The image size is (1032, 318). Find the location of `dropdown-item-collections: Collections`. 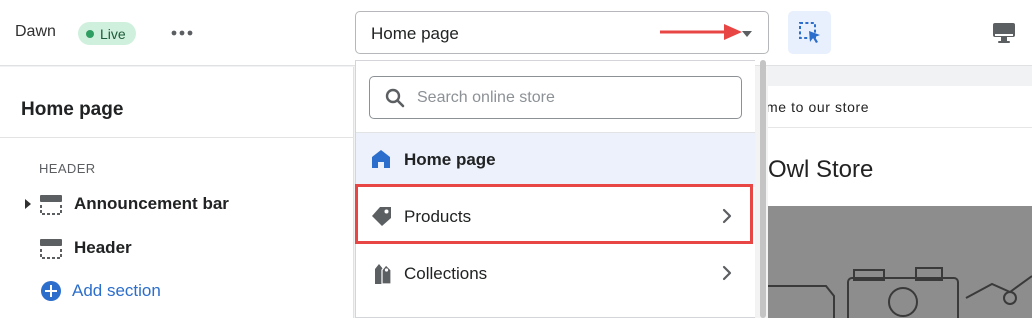

dropdown-item-collections: Collections is located at coordinates (555, 274).